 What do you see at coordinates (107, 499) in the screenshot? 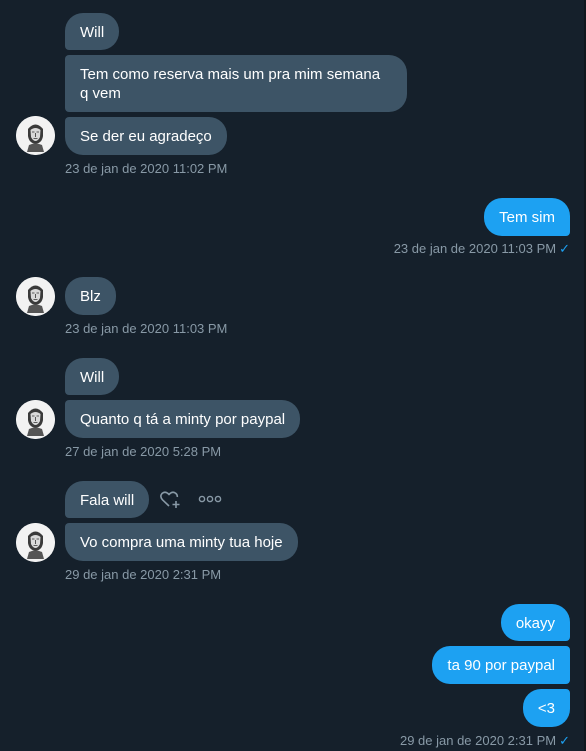
I see `message-bubble: Fala will` at bounding box center [107, 499].